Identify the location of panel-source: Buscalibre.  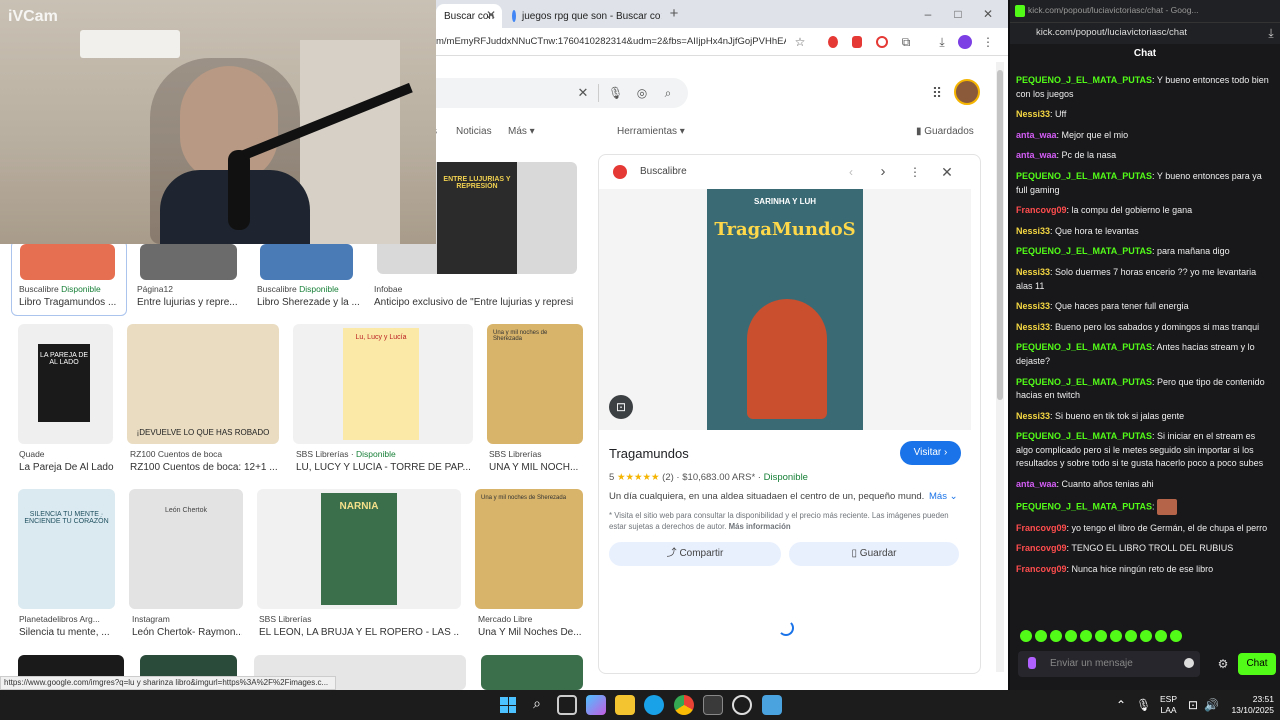
(663, 171).